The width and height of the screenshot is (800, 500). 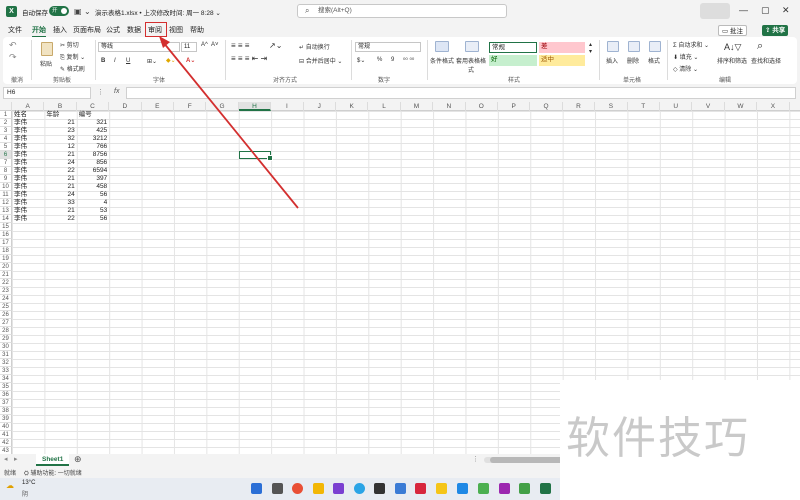 What do you see at coordinates (93, 211) in the screenshot?
I see `table-cell: 53` at bounding box center [93, 211].